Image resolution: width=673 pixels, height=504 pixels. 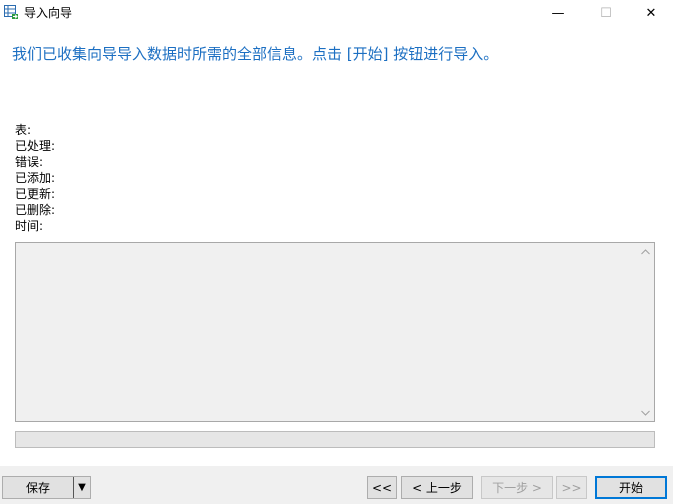 What do you see at coordinates (606, 13) in the screenshot?
I see `maximize-button: ☐` at bounding box center [606, 13].